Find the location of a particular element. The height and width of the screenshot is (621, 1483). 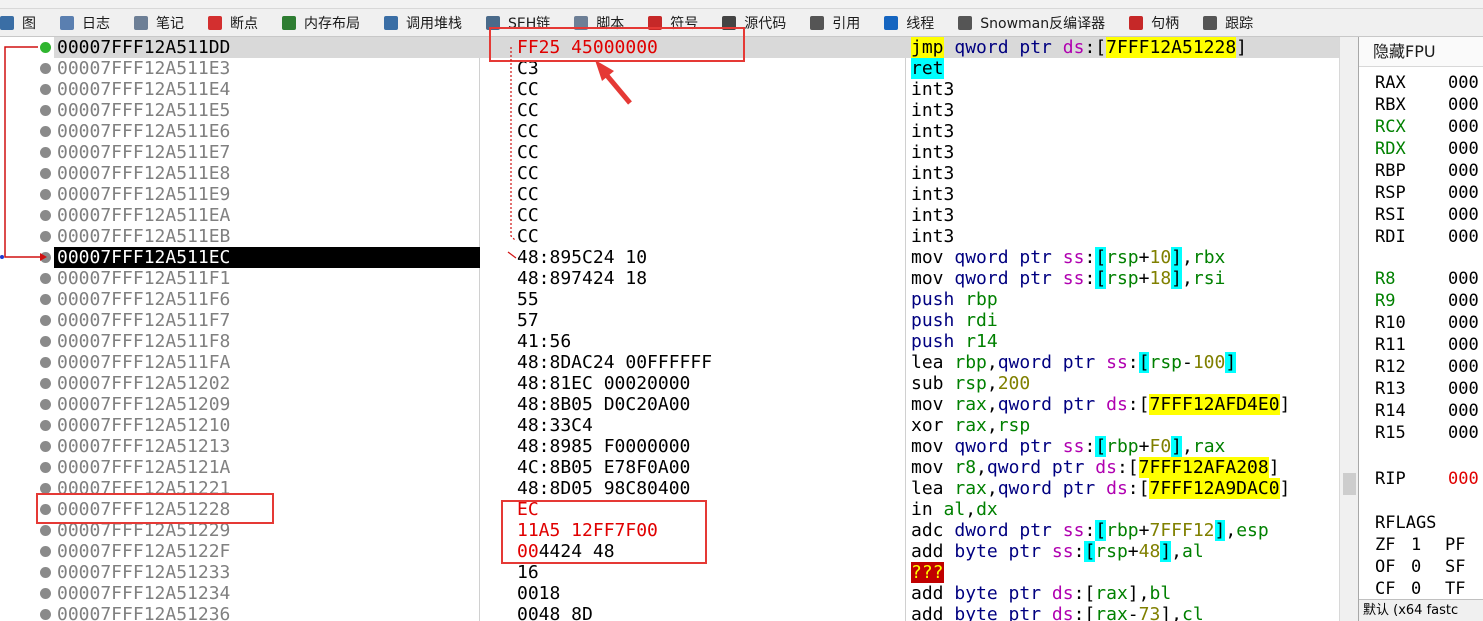

register-row: R14 000 is located at coordinates (1421, 411).